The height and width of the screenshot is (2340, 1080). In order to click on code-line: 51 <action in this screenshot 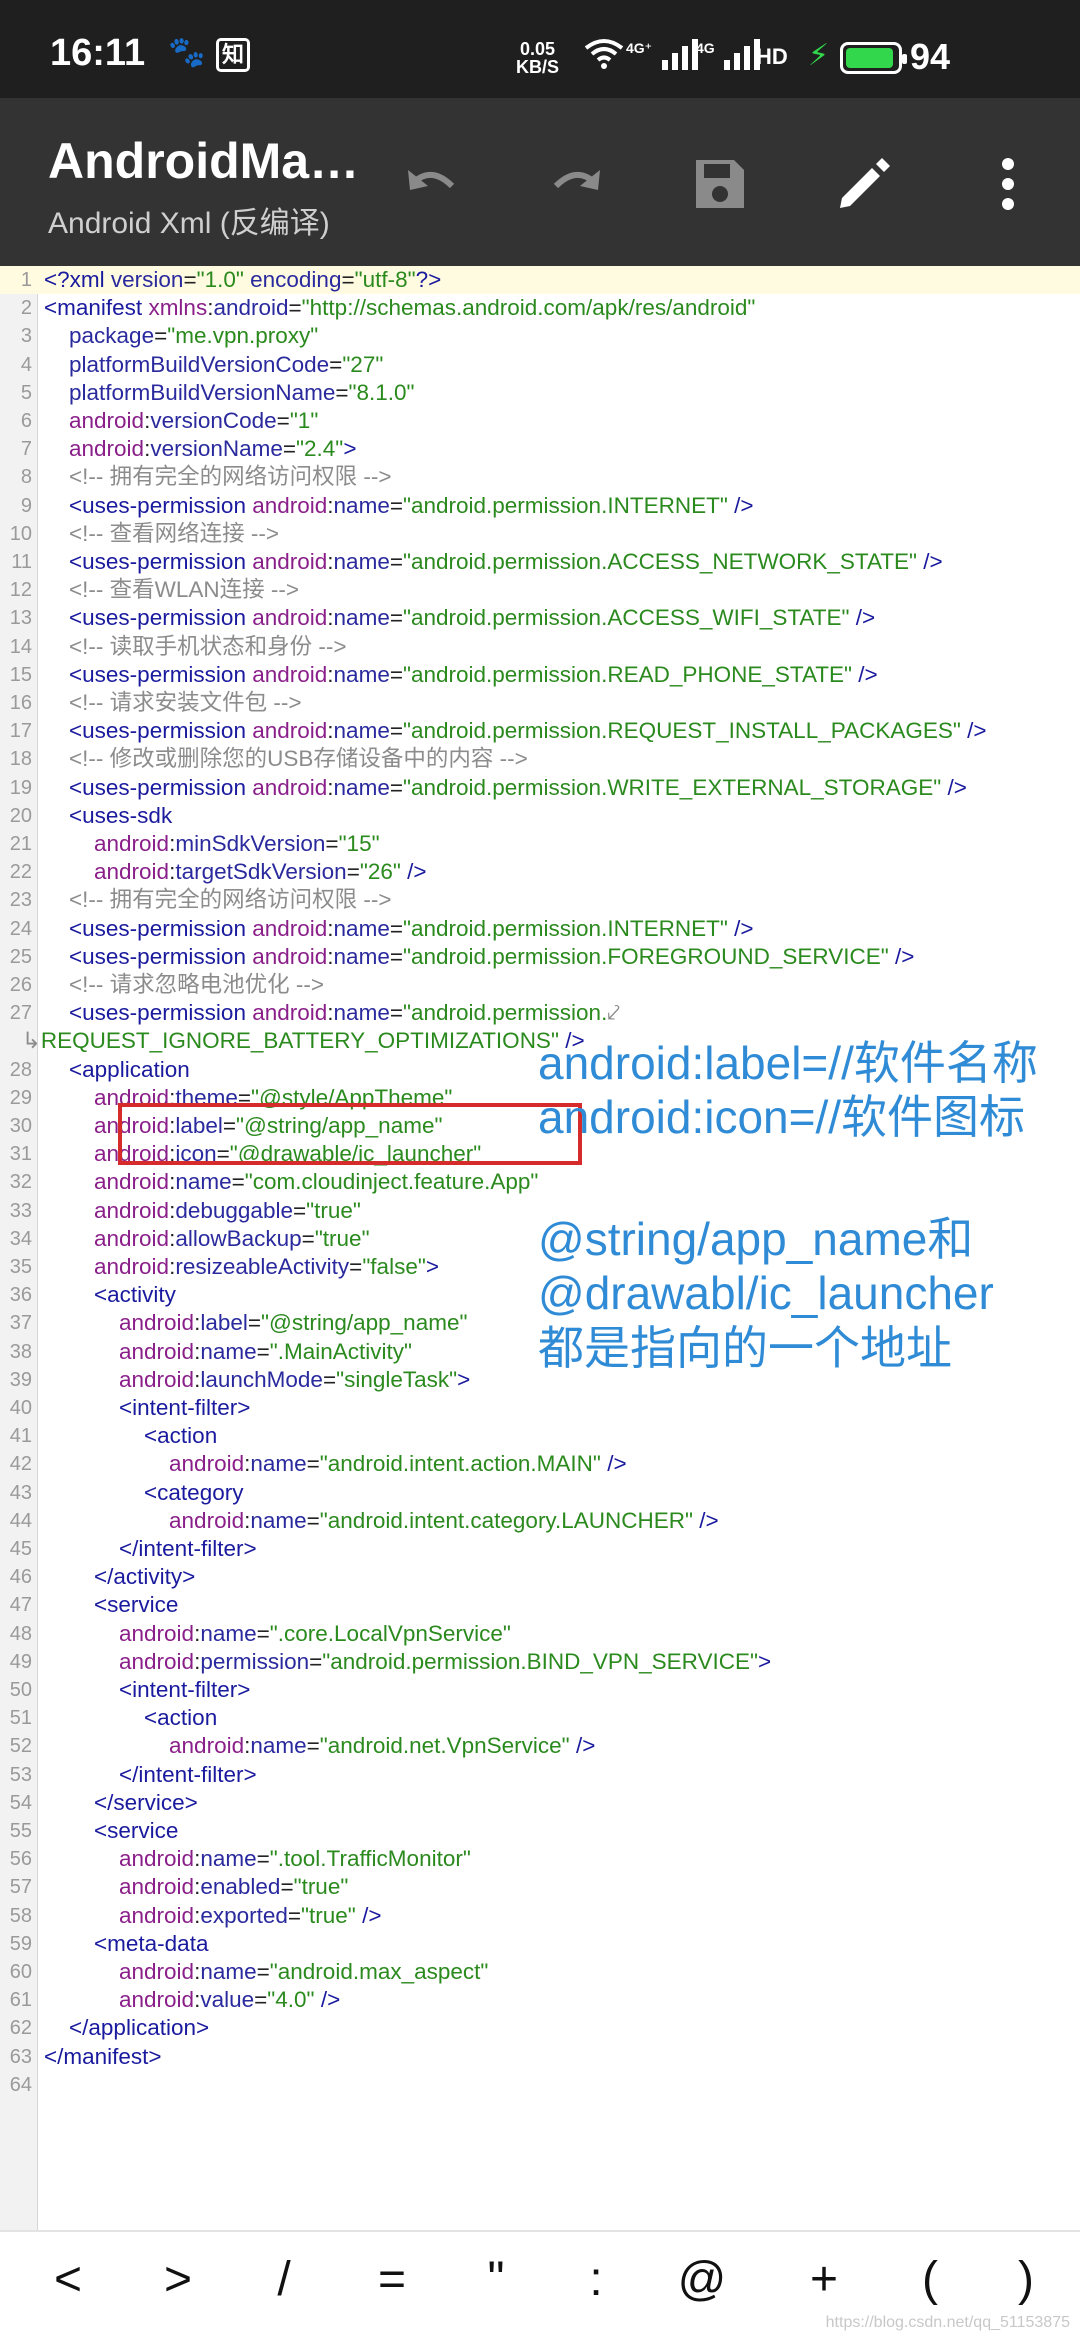, I will do `click(540, 1718)`.